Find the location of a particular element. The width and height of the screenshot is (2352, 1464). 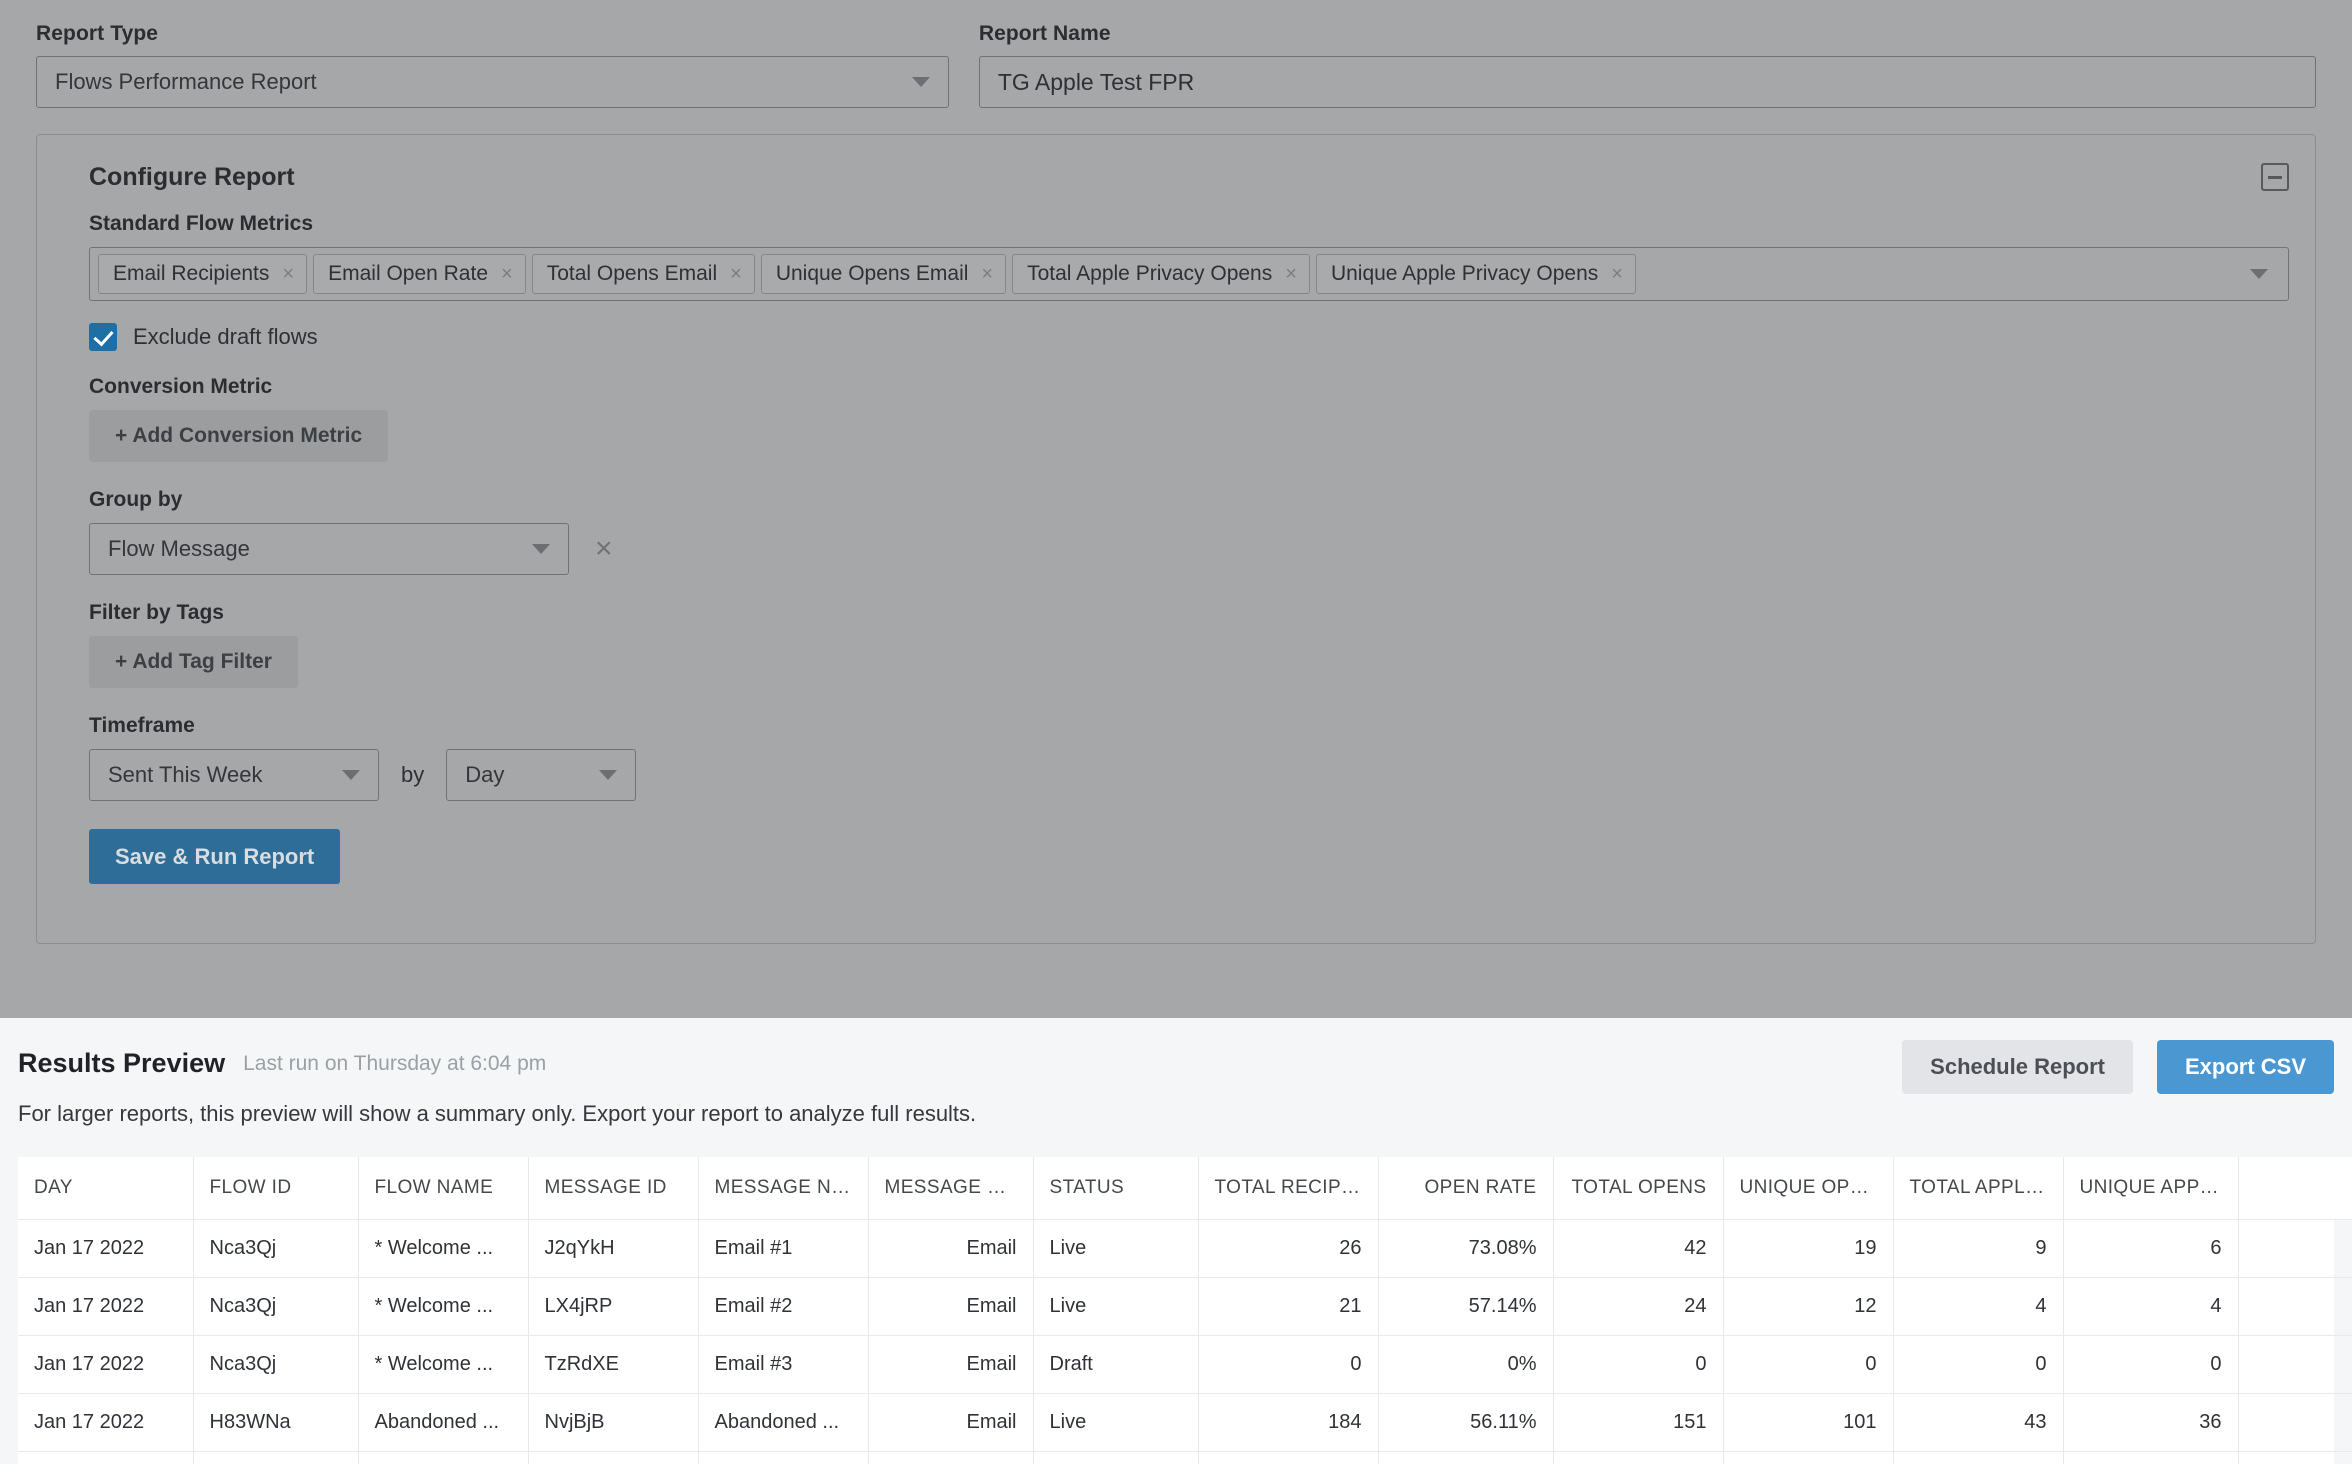

report-name-input: TG Apple Test FPR is located at coordinates (1647, 82).